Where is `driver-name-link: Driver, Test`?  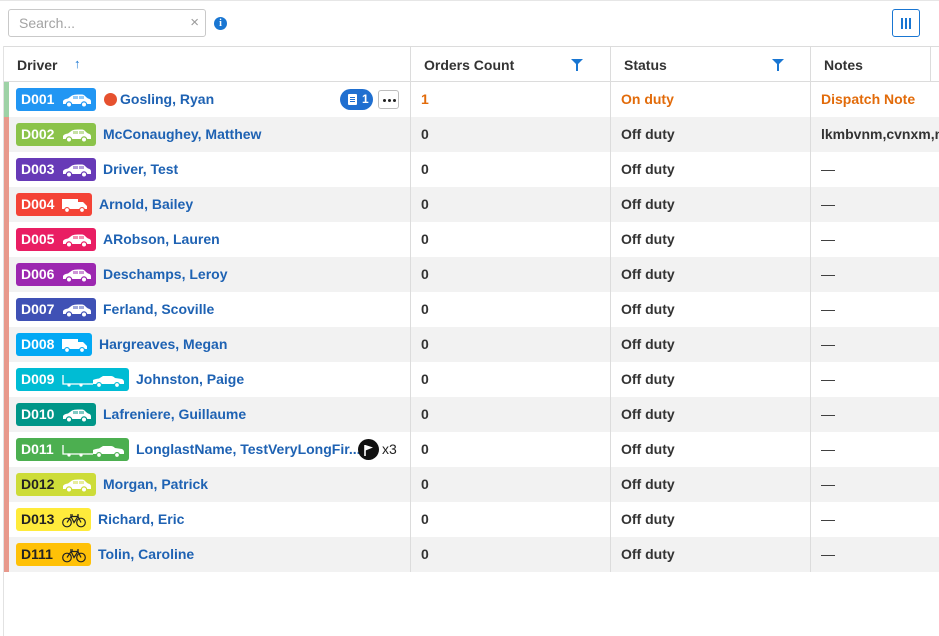
driver-name-link: Driver, Test is located at coordinates (140, 169).